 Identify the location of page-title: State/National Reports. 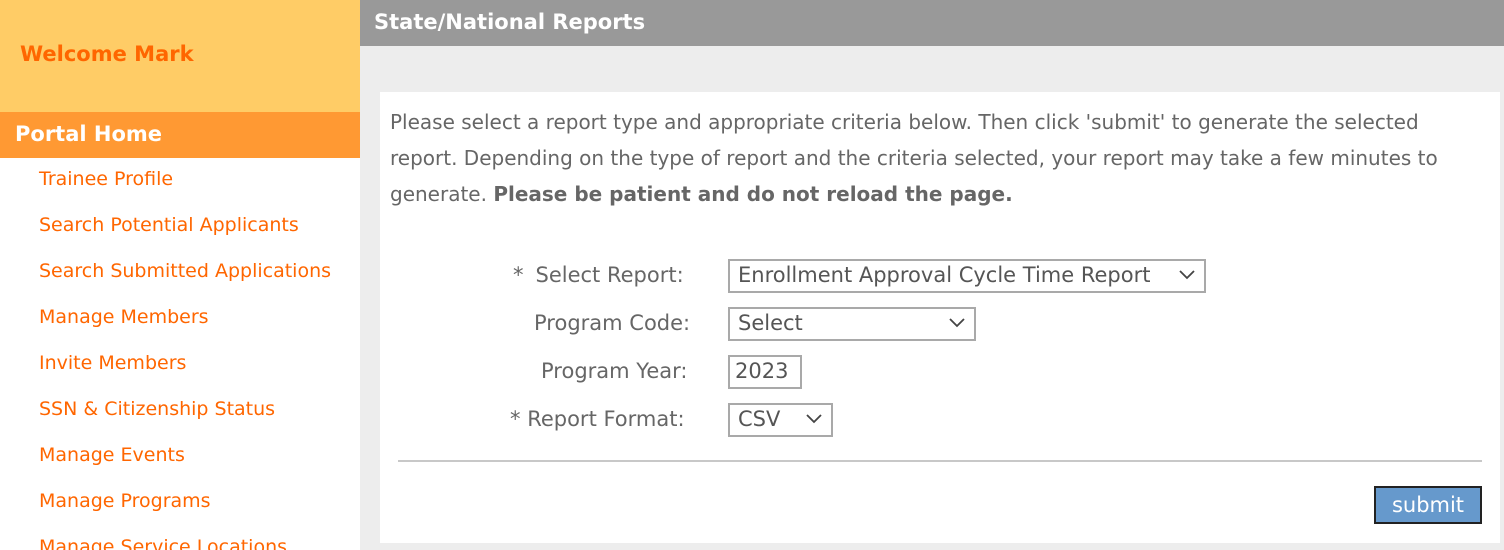
(510, 22).